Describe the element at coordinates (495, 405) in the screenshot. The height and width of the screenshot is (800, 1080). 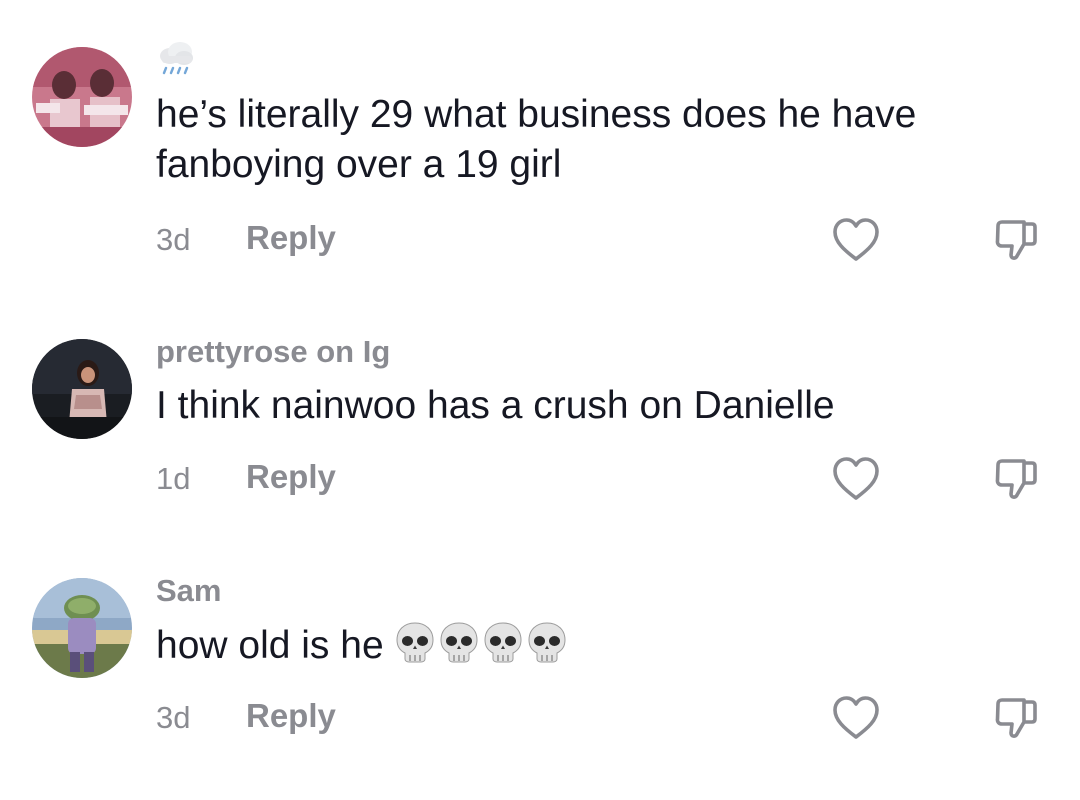
I see `comment-text: I think nainwoo has a crush on Danielle` at that location.